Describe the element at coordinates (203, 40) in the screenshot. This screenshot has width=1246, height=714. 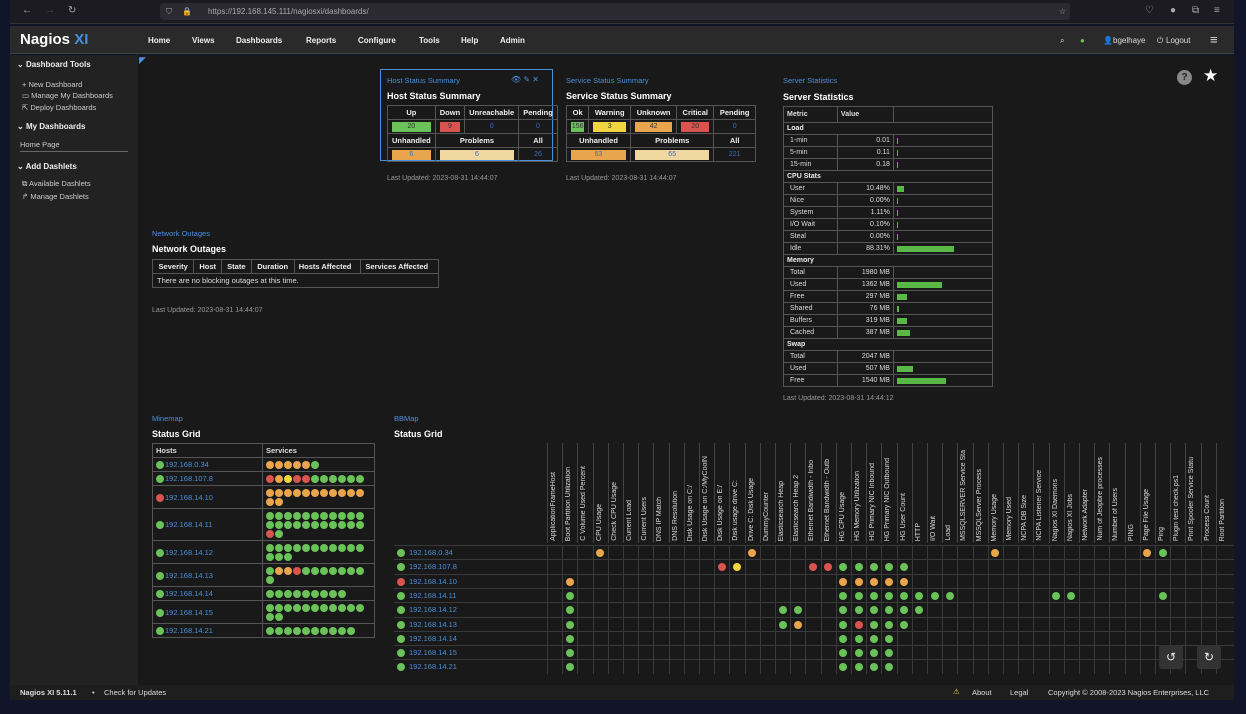
I see `nav-views: Views` at that location.